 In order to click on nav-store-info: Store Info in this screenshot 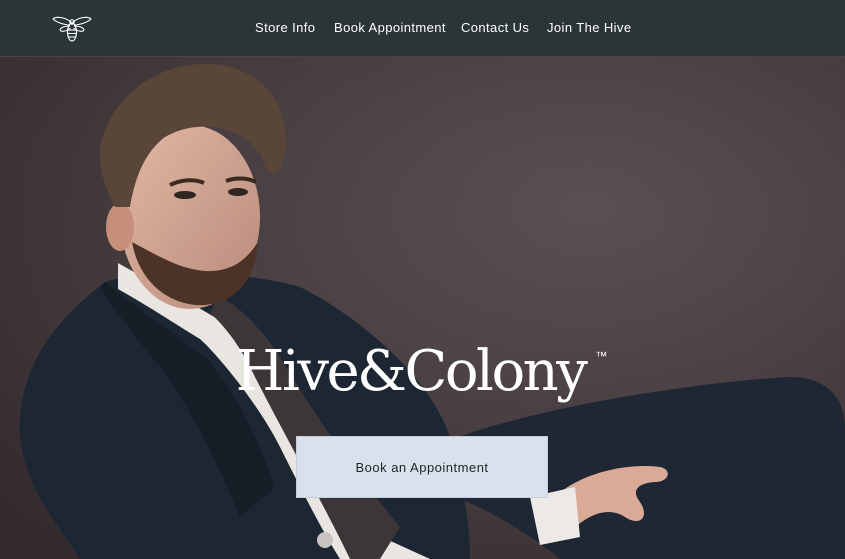, I will do `click(285, 27)`.